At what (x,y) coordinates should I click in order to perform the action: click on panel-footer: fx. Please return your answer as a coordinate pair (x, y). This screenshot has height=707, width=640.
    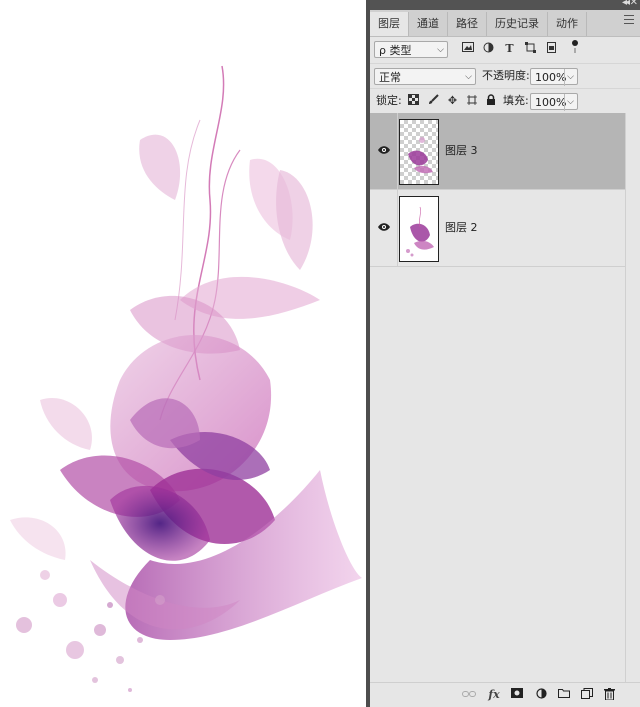
    Looking at the image, I should click on (505, 694).